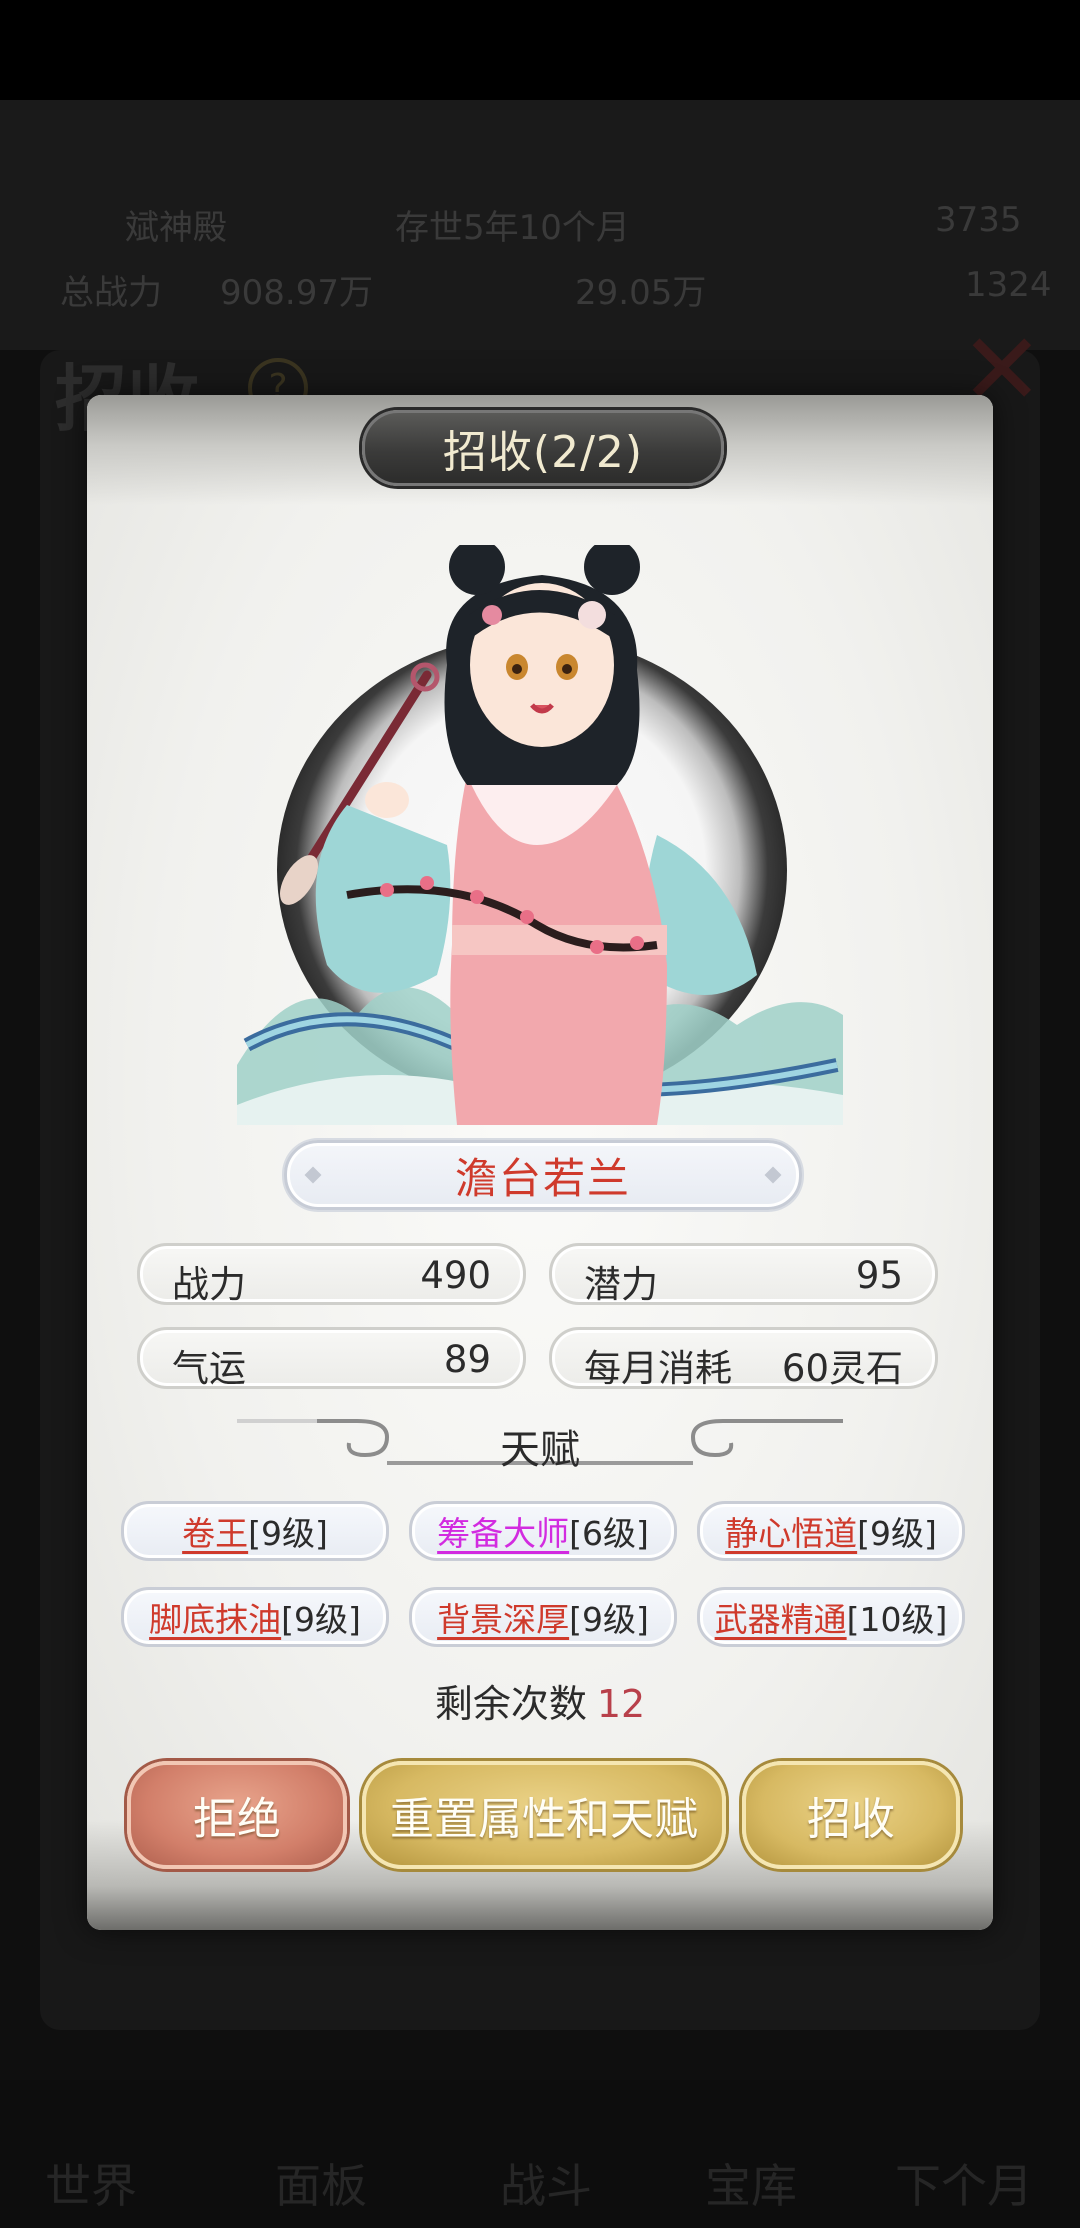  Describe the element at coordinates (321, 2183) in the screenshot. I see `nav-panel: 面板` at that location.